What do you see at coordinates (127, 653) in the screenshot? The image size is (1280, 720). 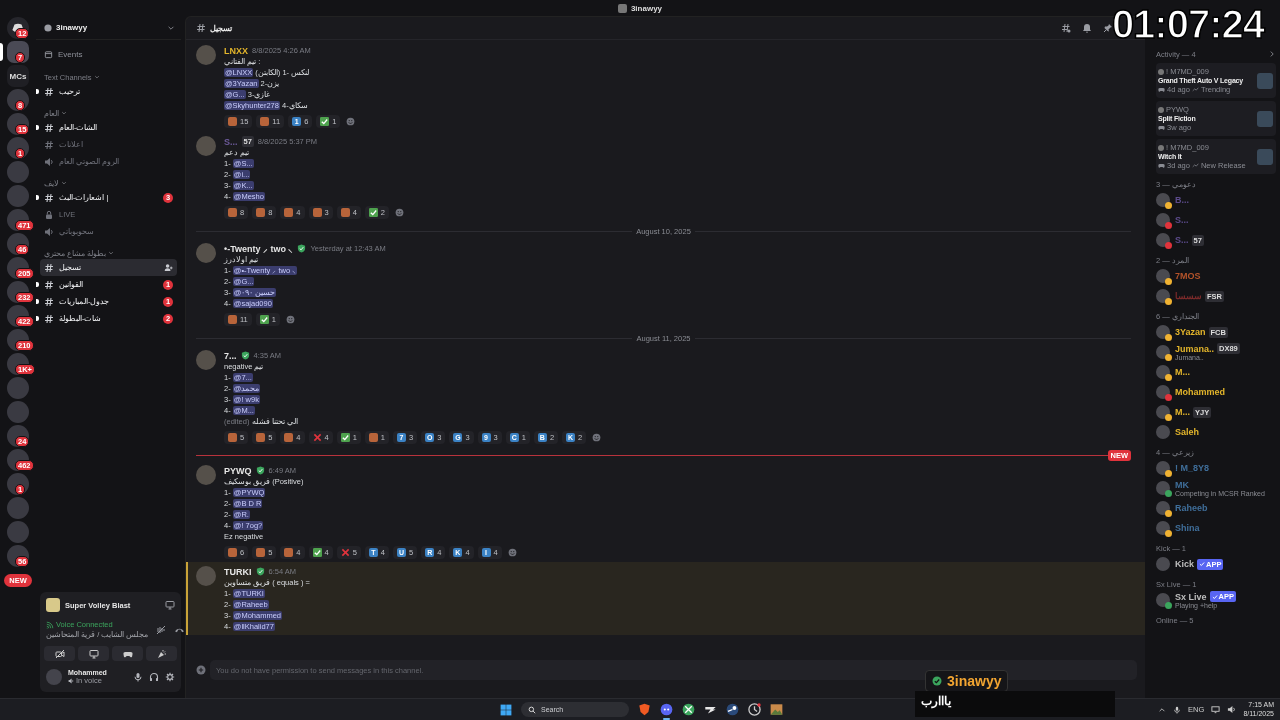 I see `activity-button` at bounding box center [127, 653].